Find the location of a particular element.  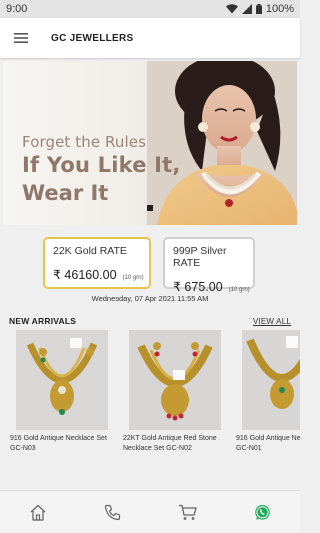

view-all-link: VIEW ALL is located at coordinates (272, 321).